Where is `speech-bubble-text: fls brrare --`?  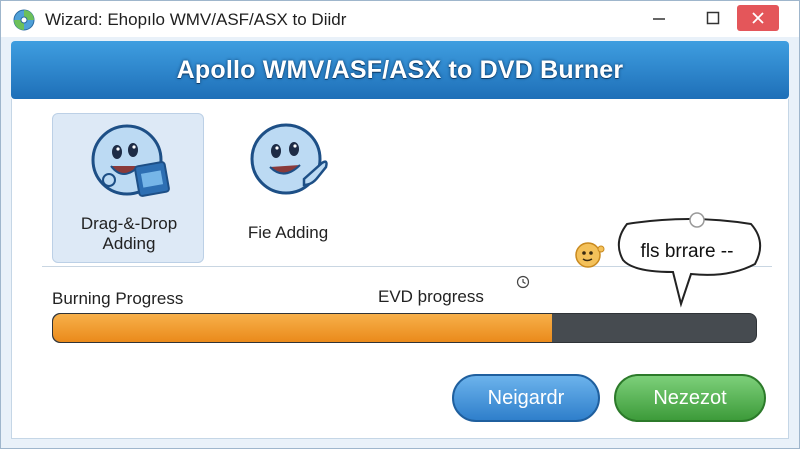 speech-bubble-text: fls brrare -- is located at coordinates (687, 251).